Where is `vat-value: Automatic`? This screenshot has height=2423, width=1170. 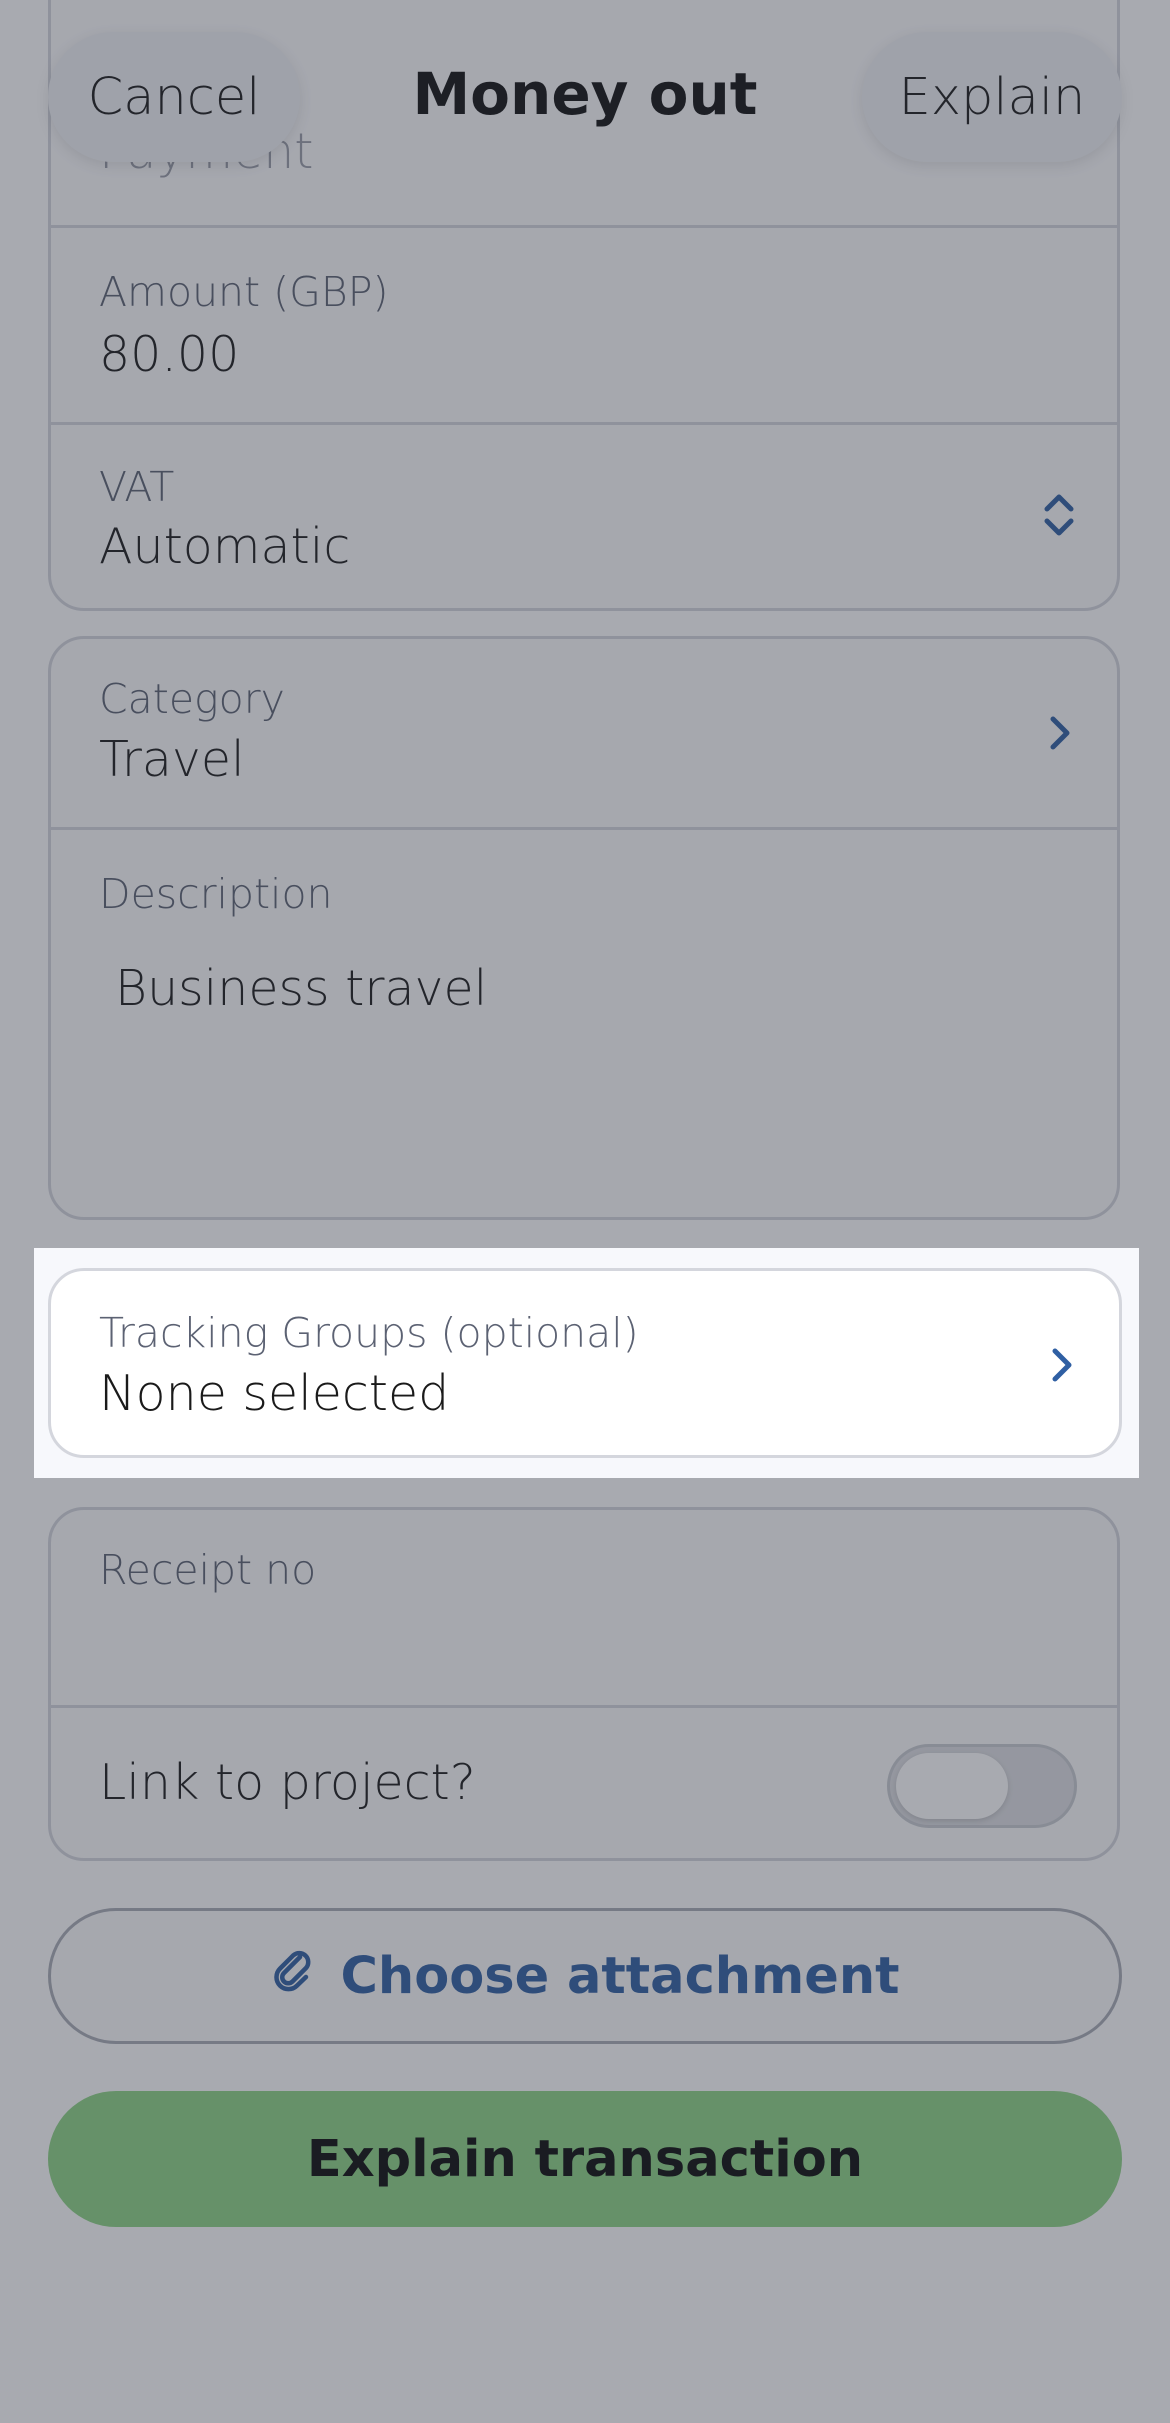 vat-value: Automatic is located at coordinates (225, 546).